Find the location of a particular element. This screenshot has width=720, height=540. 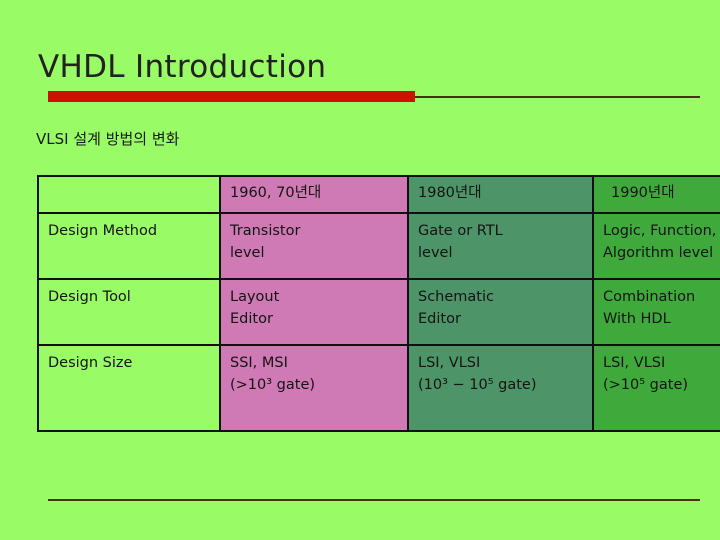

cell-line: SSI, MSI is located at coordinates (259, 363).